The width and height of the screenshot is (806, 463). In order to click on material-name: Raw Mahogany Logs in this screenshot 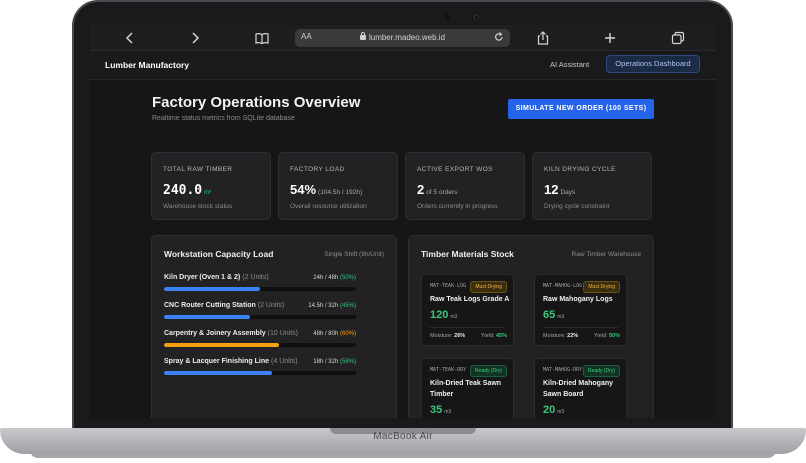, I will do `click(578, 299)`.